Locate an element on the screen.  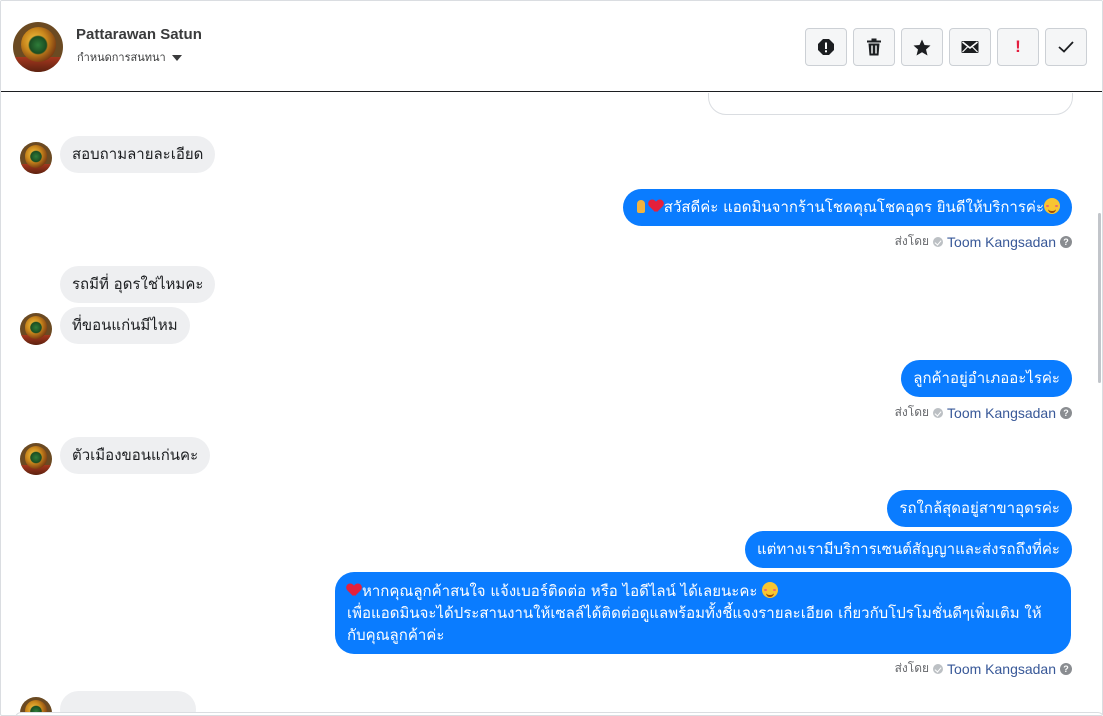
report-button is located at coordinates (826, 47).